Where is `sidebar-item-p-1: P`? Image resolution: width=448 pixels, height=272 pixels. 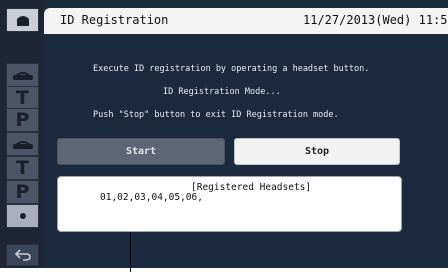
sidebar-item-p-1: P is located at coordinates (22, 120).